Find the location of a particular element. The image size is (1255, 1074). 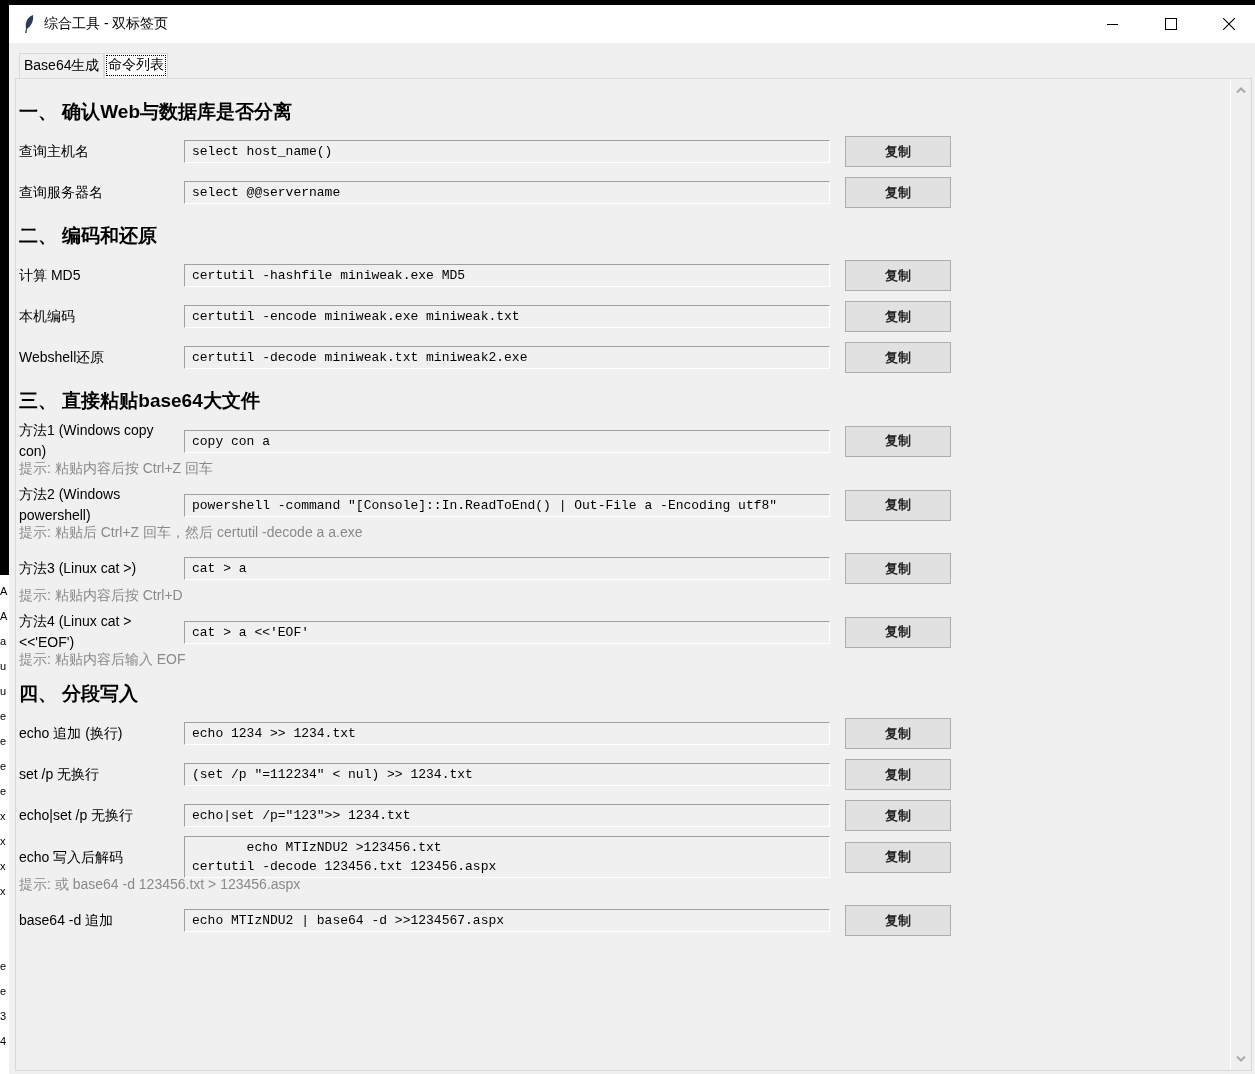

command-field: powershell -command "[Console]::In.ReadToEnd() | Out-File a -Encoding utf8" is located at coordinates (507, 505).